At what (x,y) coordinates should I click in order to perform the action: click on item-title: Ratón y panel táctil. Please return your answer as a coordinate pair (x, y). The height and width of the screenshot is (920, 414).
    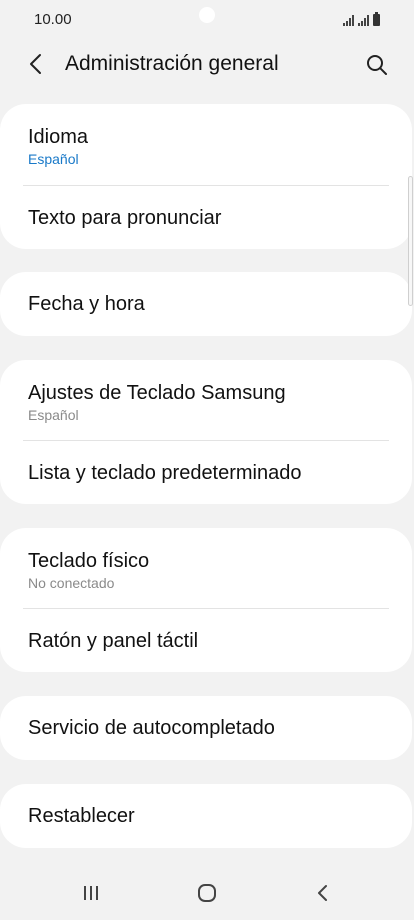
    Looking at the image, I should click on (113, 640).